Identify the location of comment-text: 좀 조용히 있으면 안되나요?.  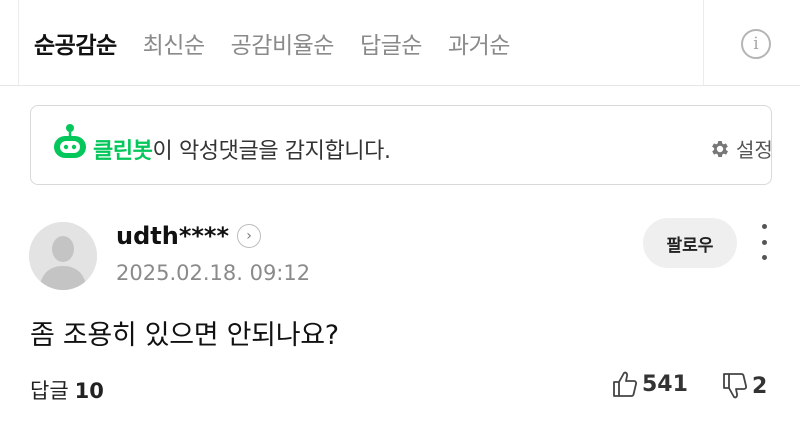
(184, 335).